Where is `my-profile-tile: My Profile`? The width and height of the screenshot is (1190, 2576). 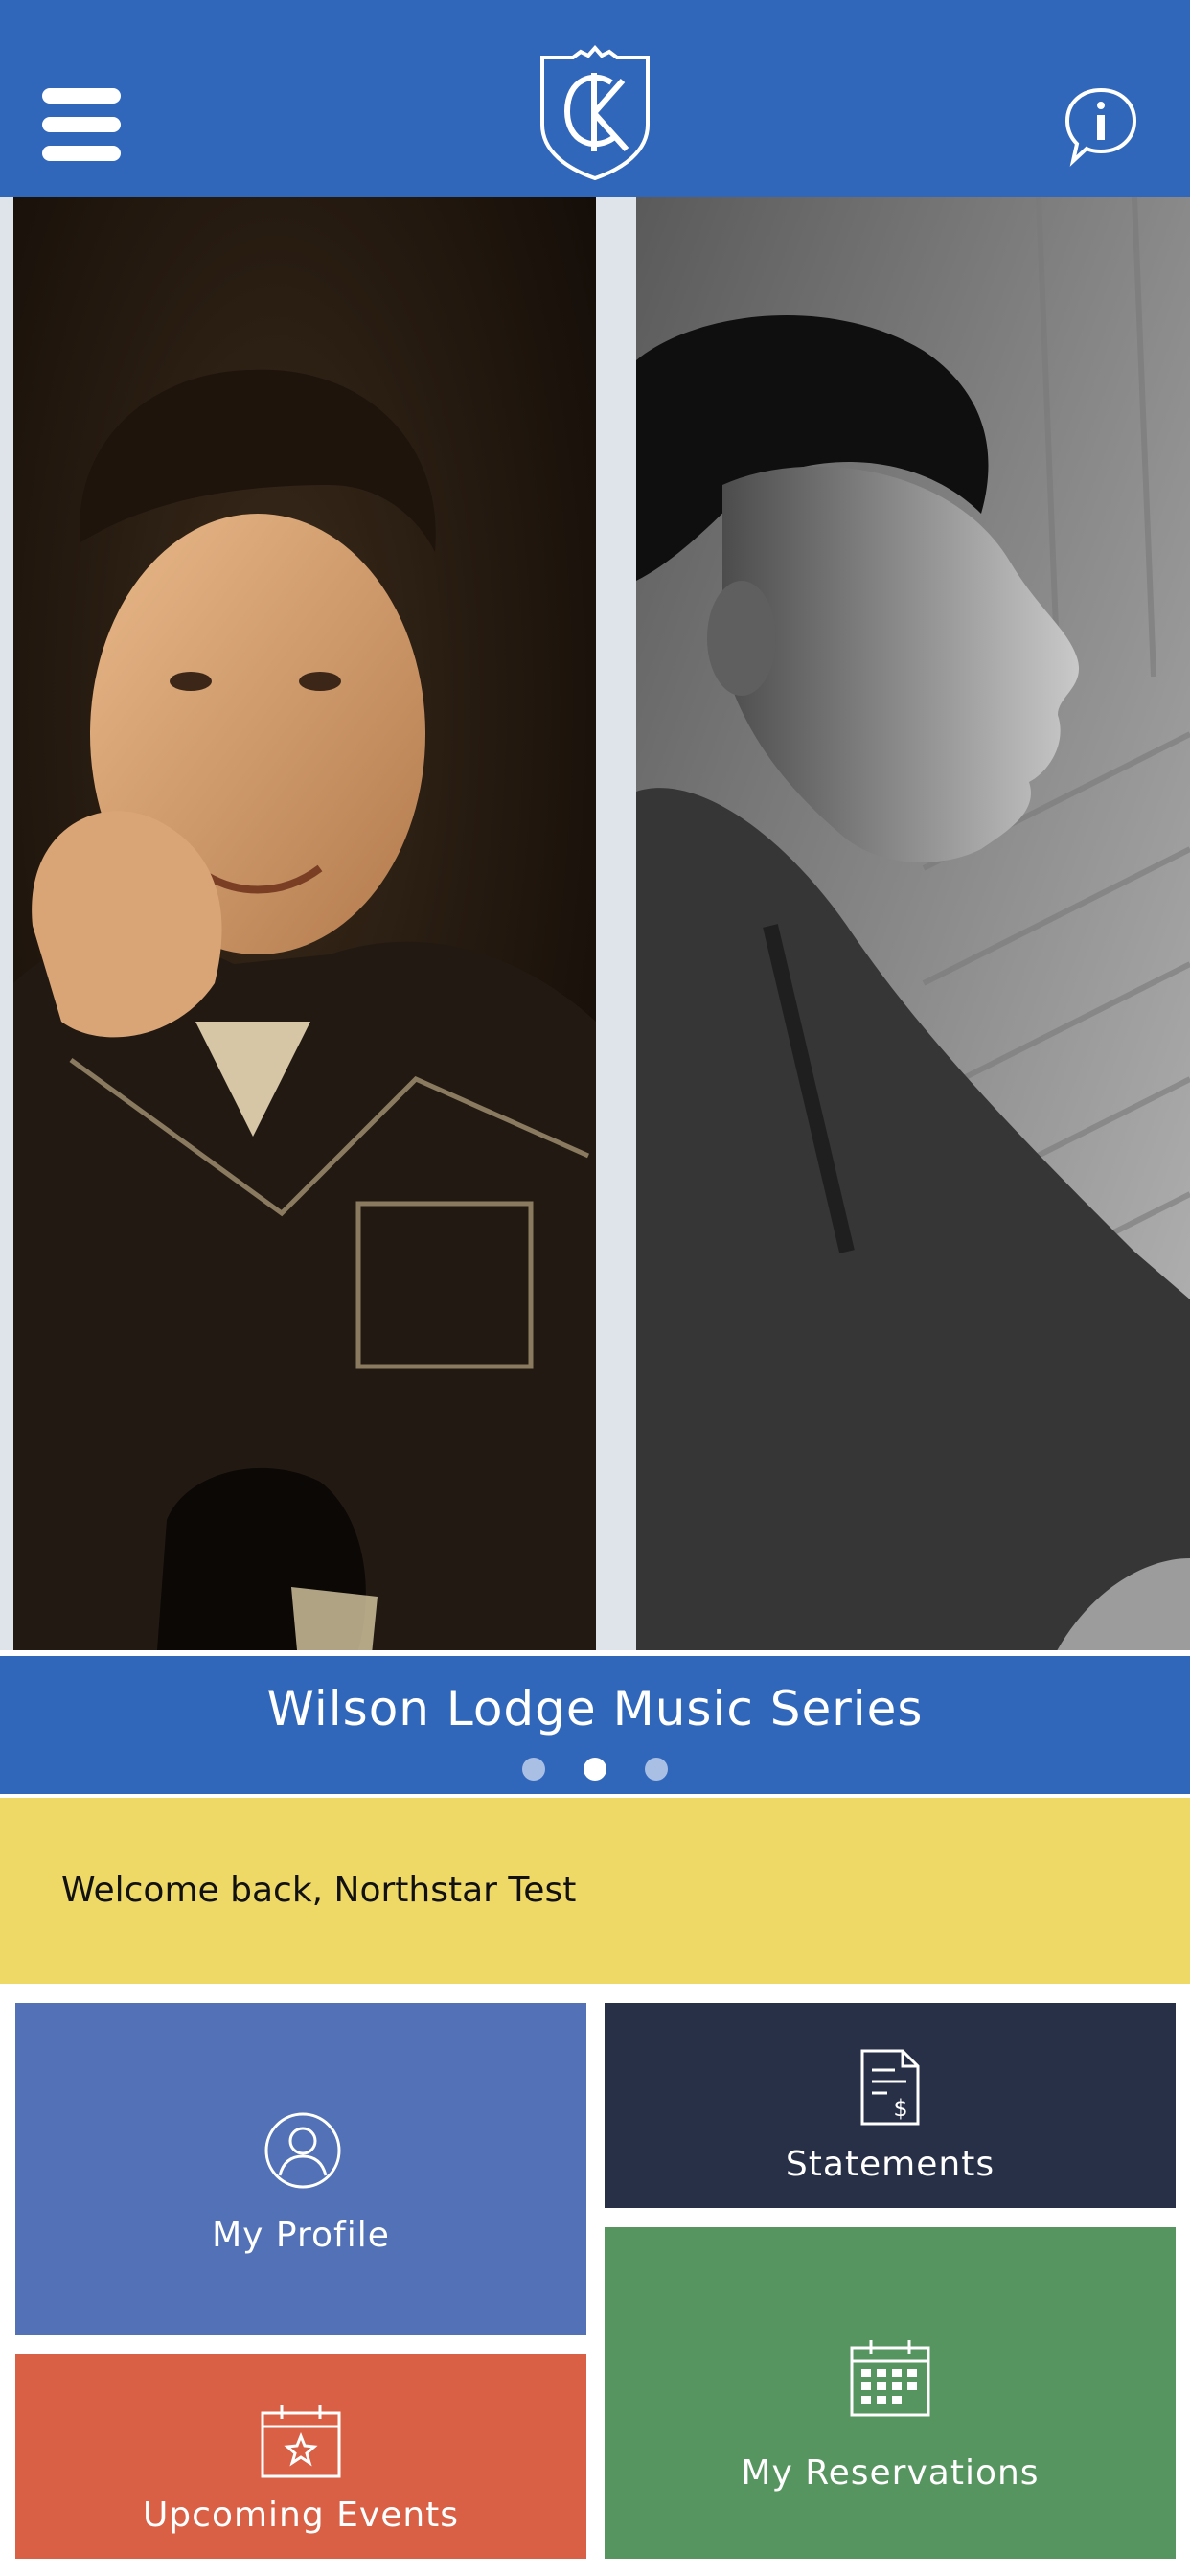
my-profile-tile: My Profile is located at coordinates (301, 2168).